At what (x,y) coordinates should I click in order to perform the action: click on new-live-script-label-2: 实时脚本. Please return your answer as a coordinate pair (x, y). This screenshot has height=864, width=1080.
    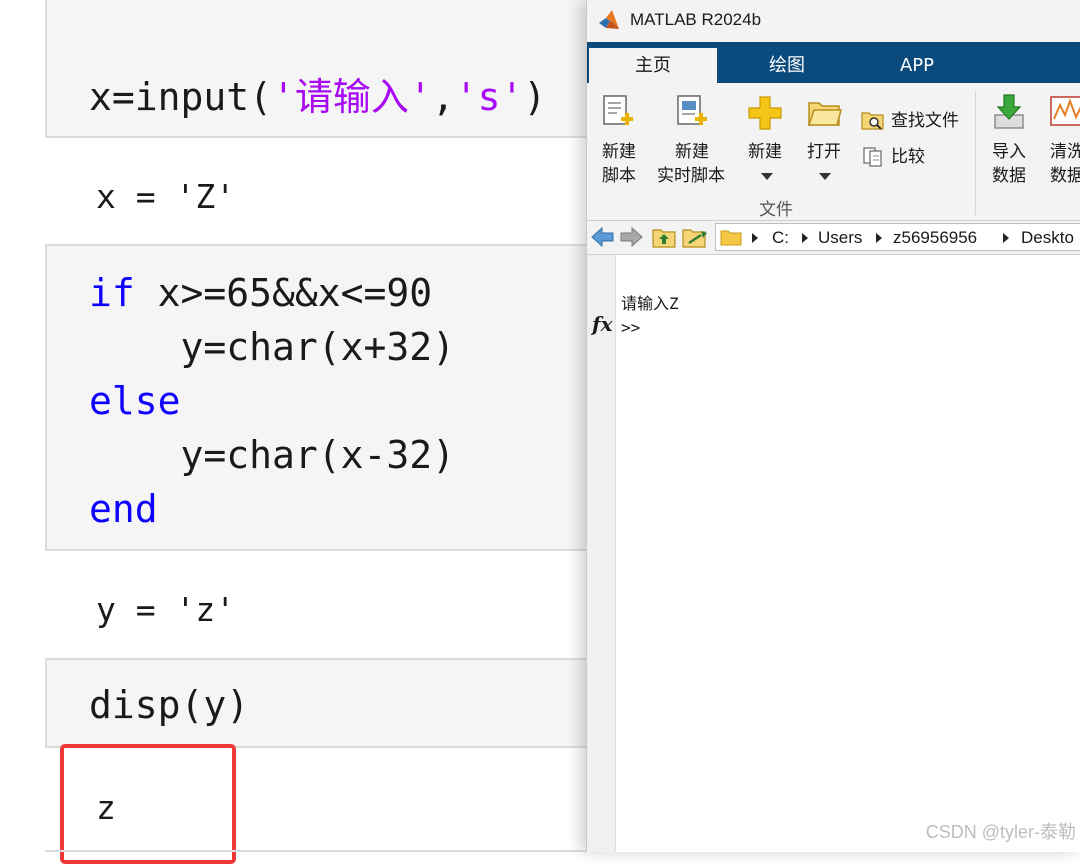
    Looking at the image, I should click on (691, 176).